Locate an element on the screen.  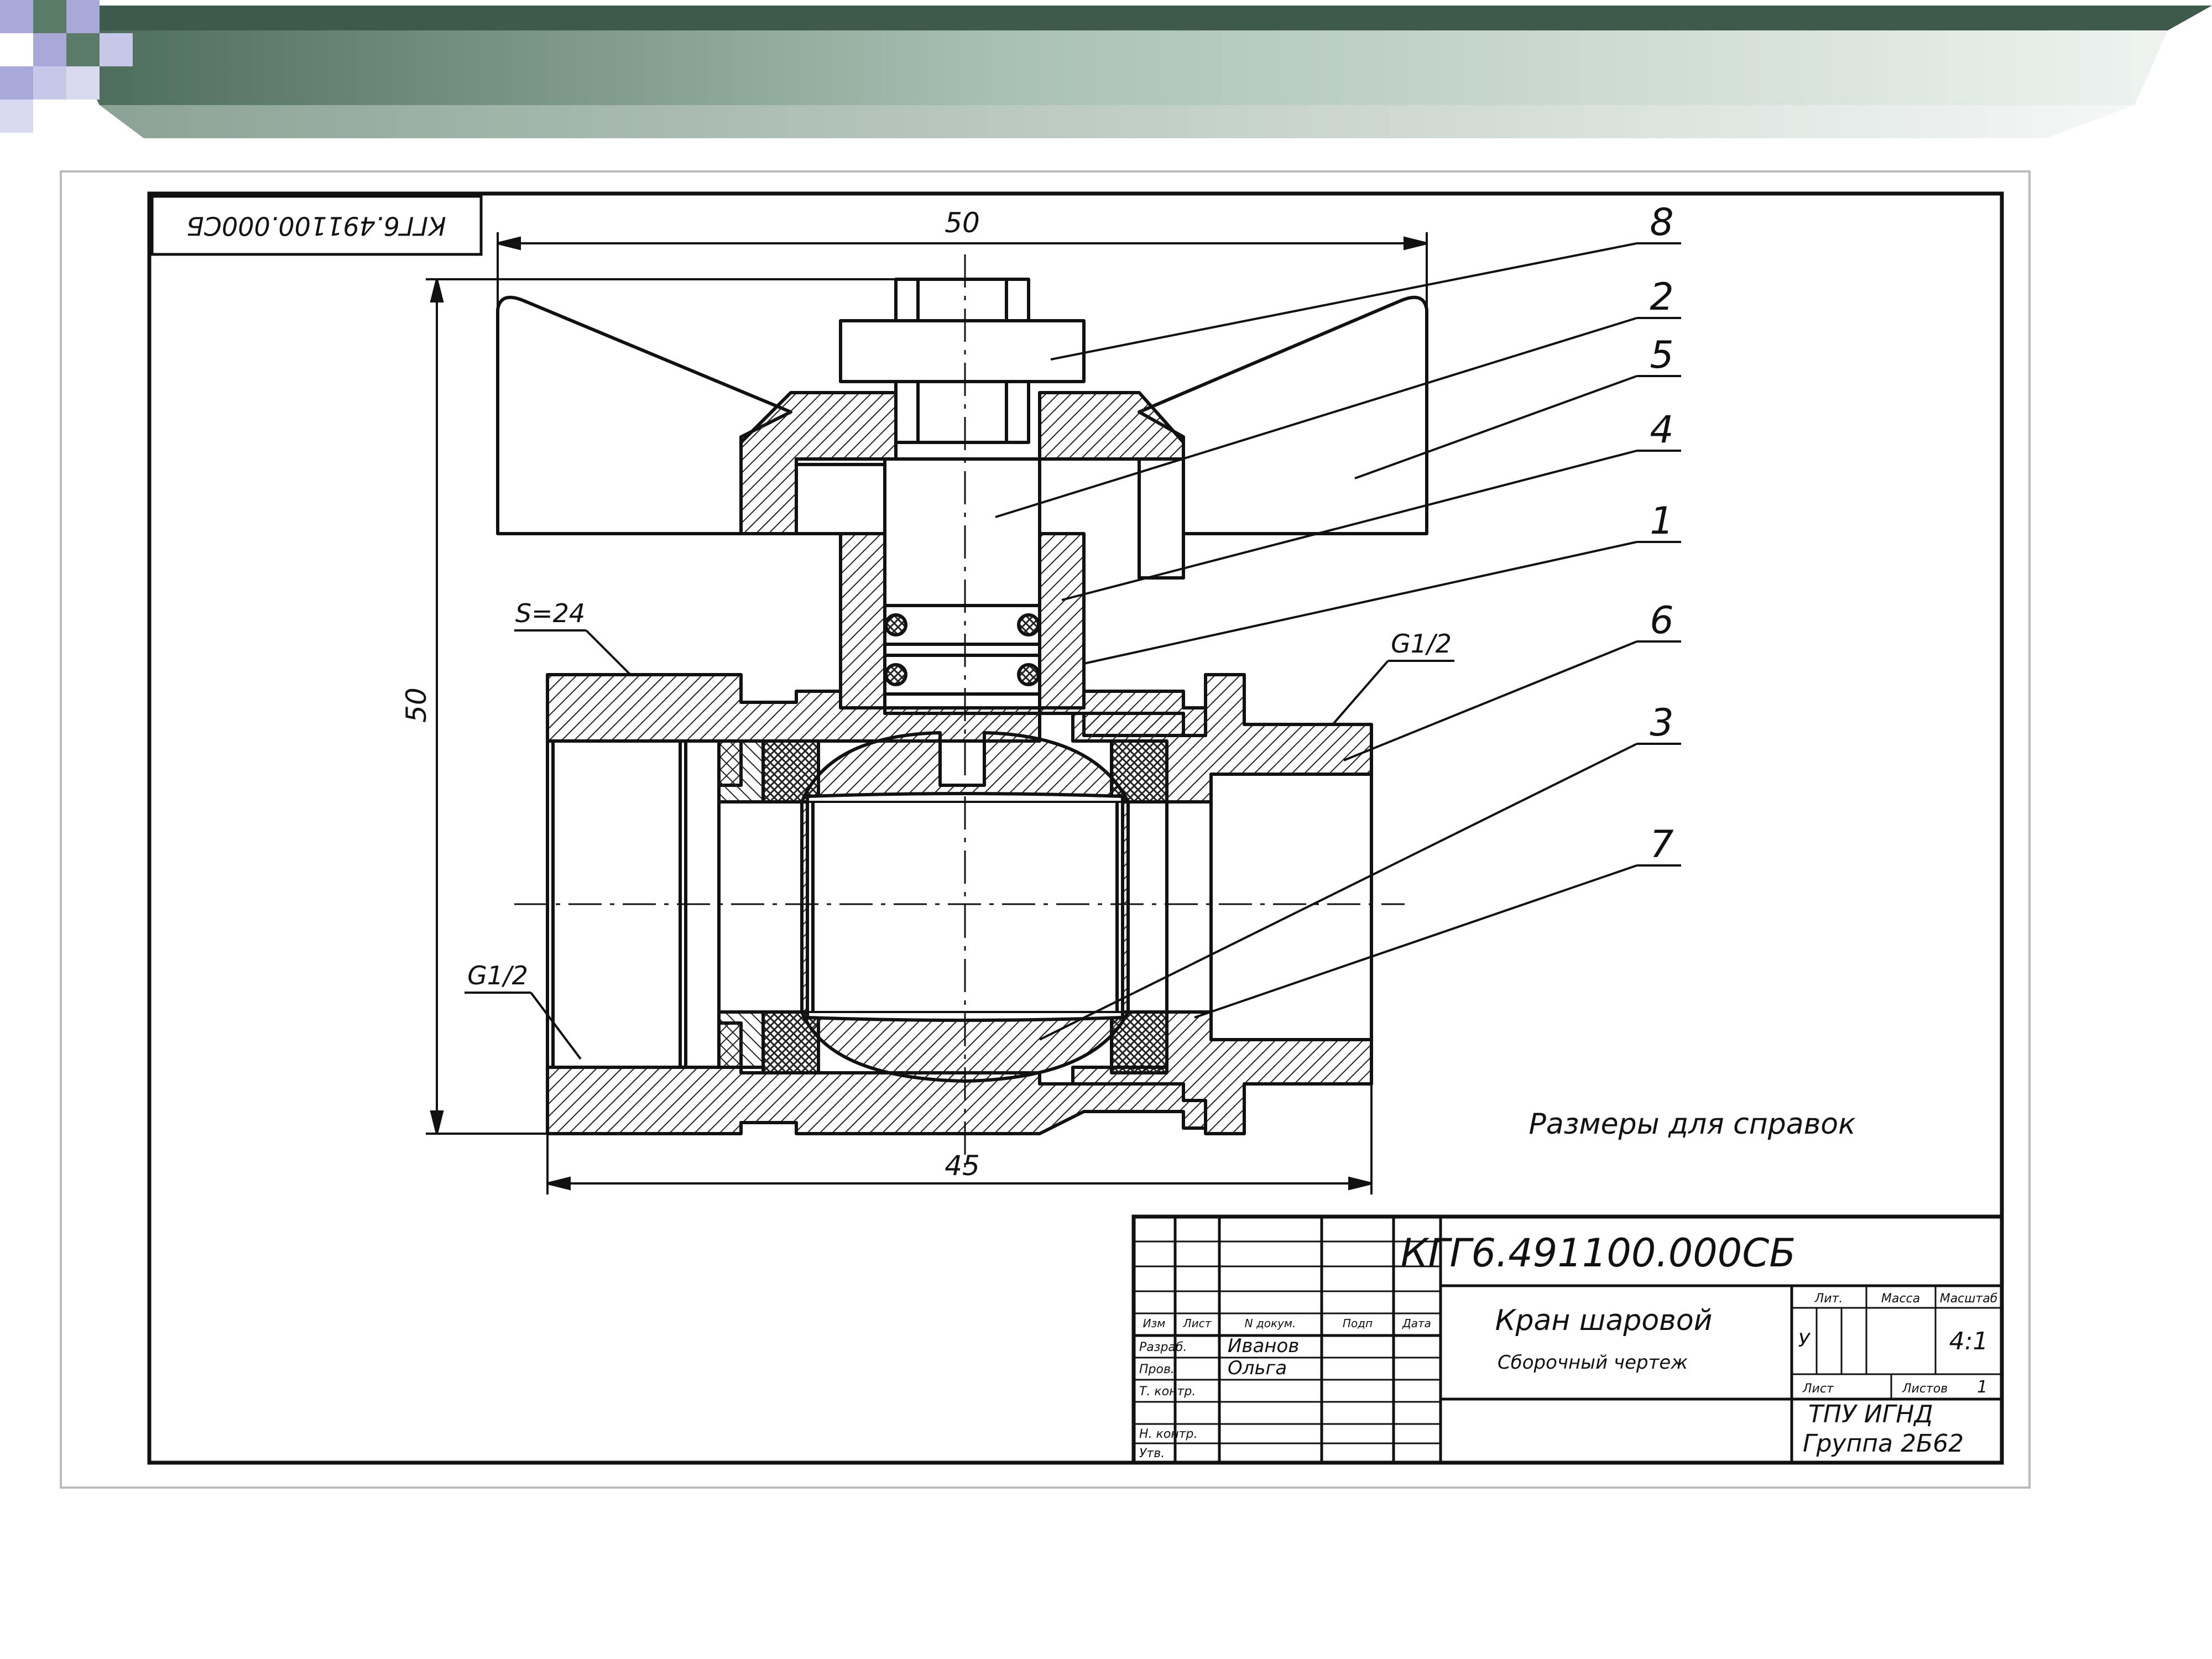
tb-row-nkontr: Н. контр. is located at coordinates (1168, 1434).